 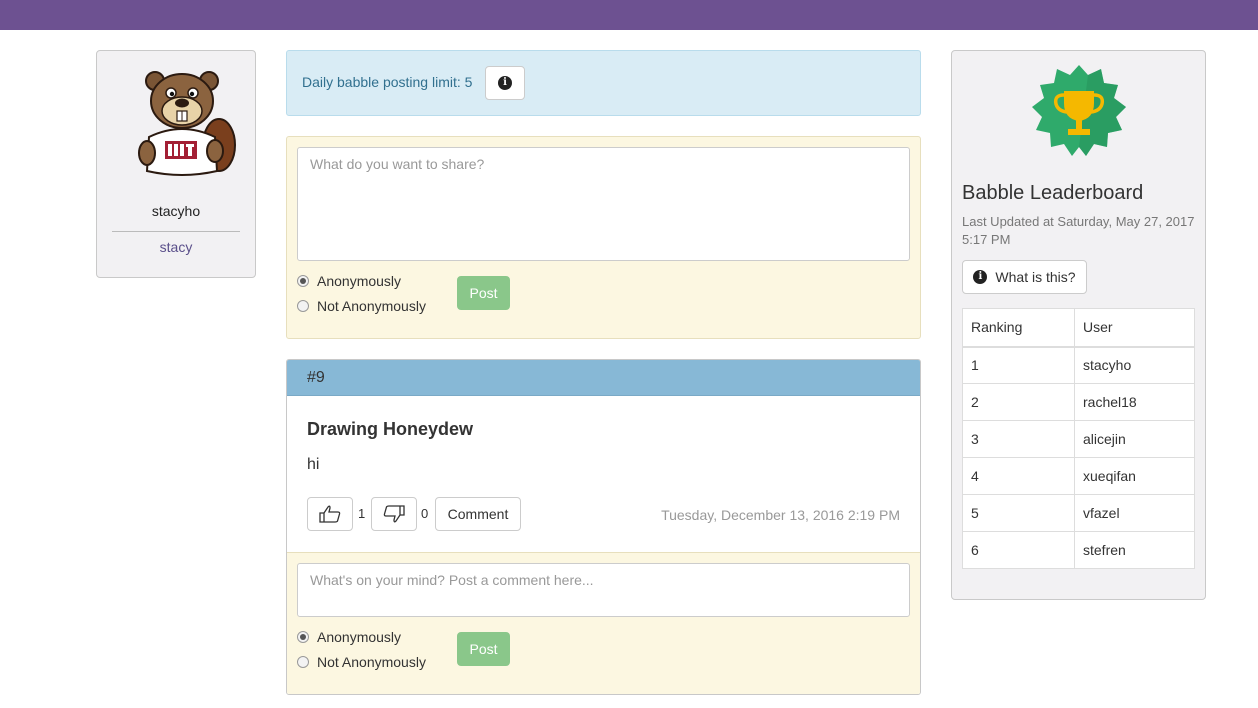 I want to click on table-header-row: Ranking User, so click(x=1078, y=328).